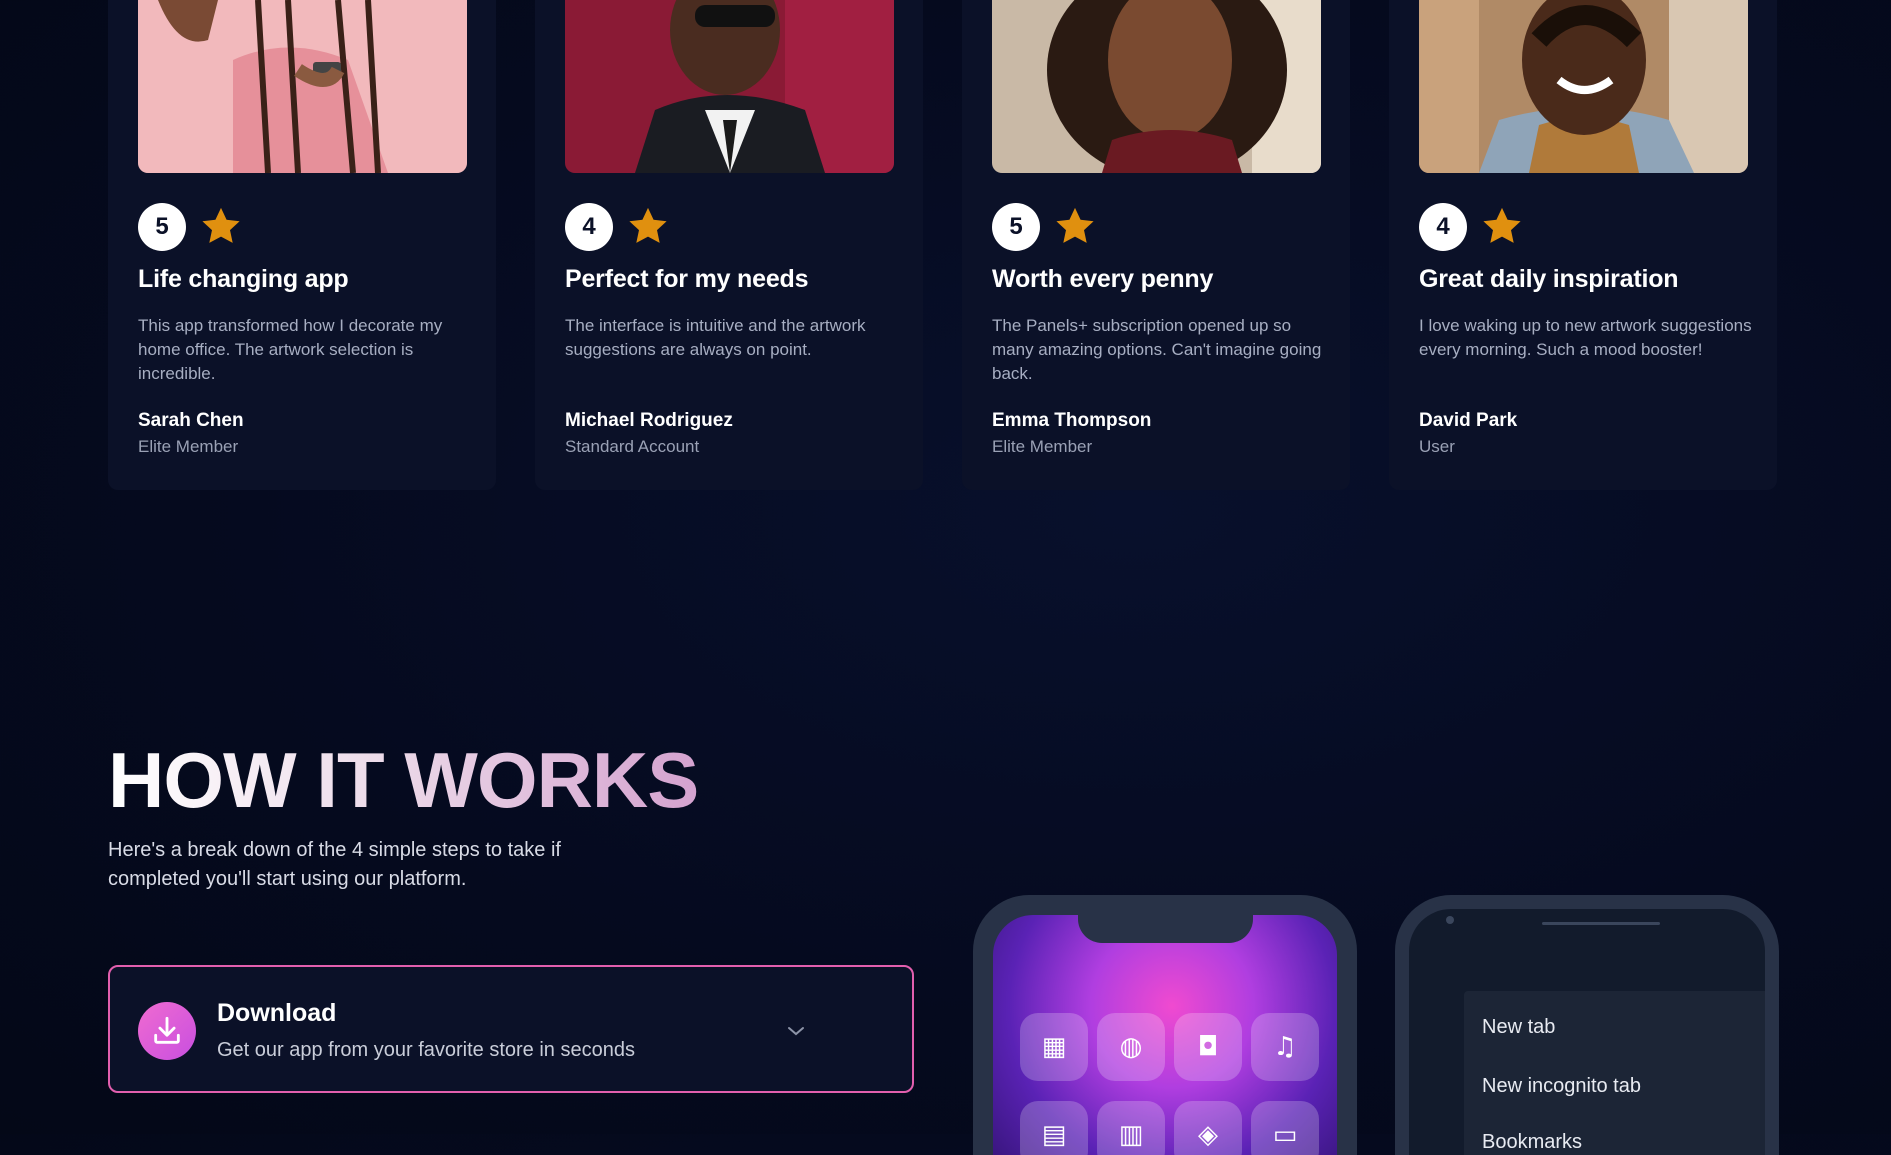  I want to click on testimonial-title: Great daily inspiration, so click(1549, 279).